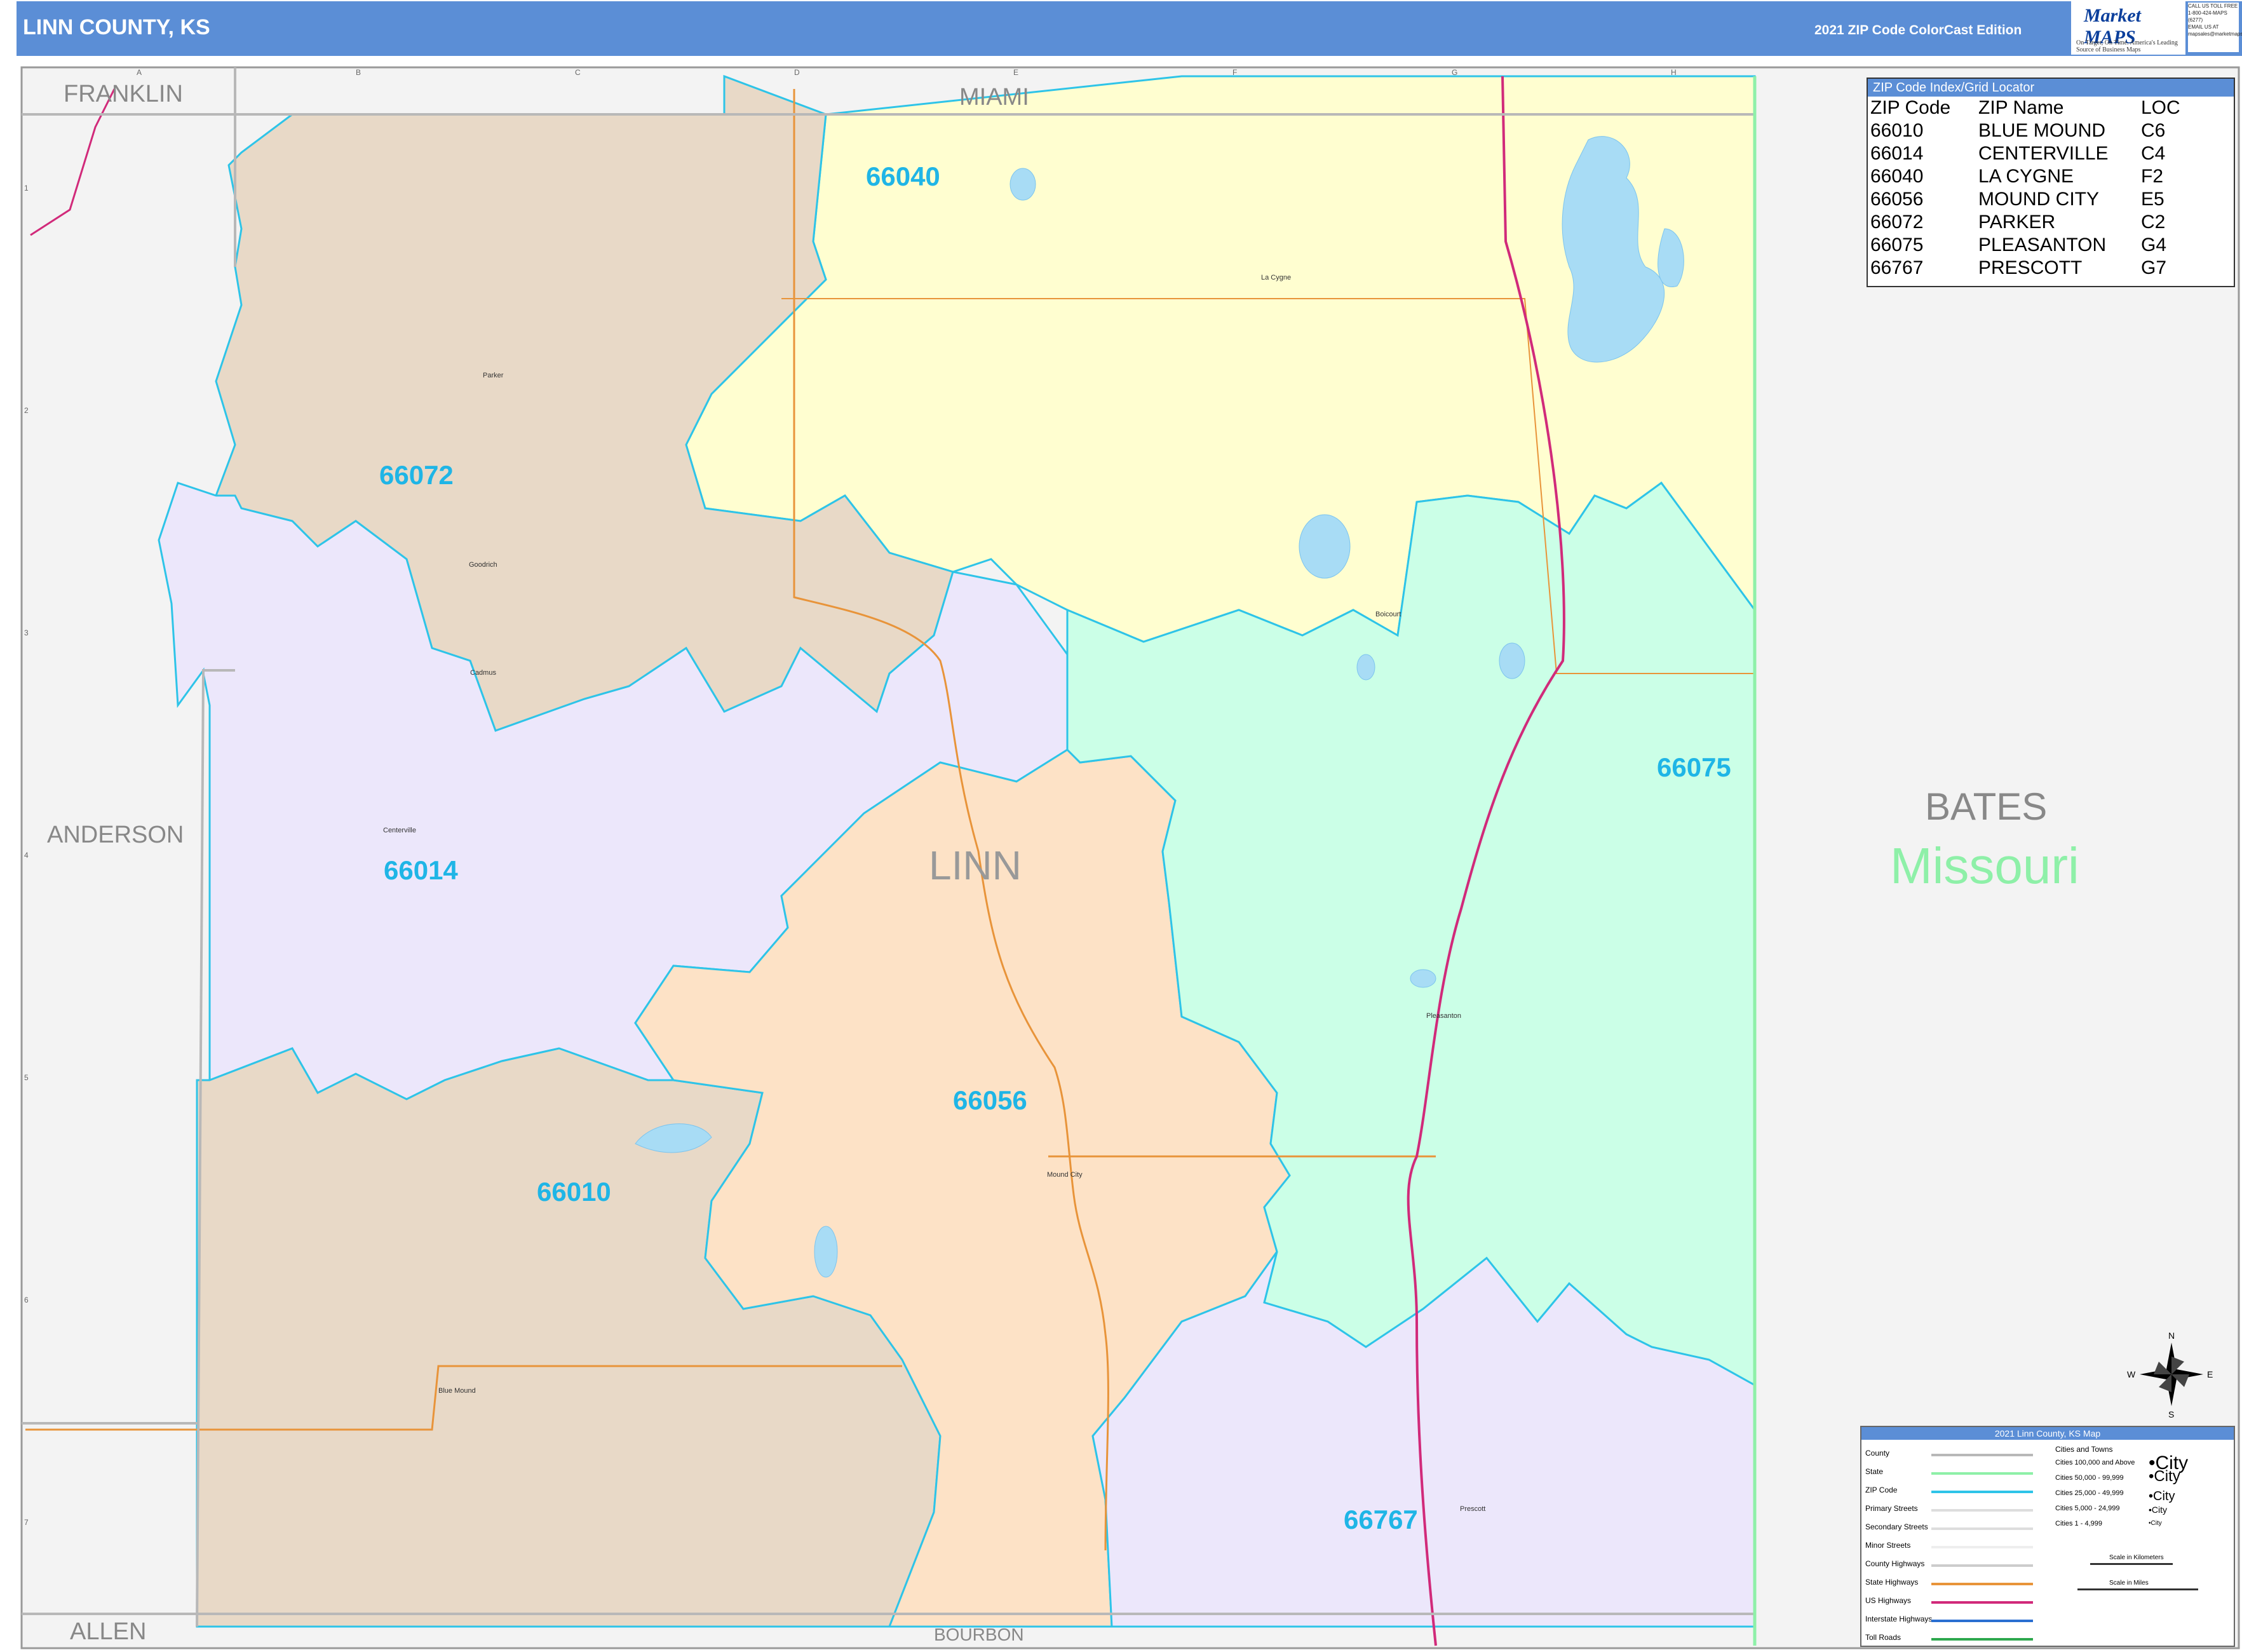 Image resolution: width=2242 pixels, height=1652 pixels. Describe the element at coordinates (1897, 199) in the screenshot. I see `zip-index-cell: 66056` at that location.